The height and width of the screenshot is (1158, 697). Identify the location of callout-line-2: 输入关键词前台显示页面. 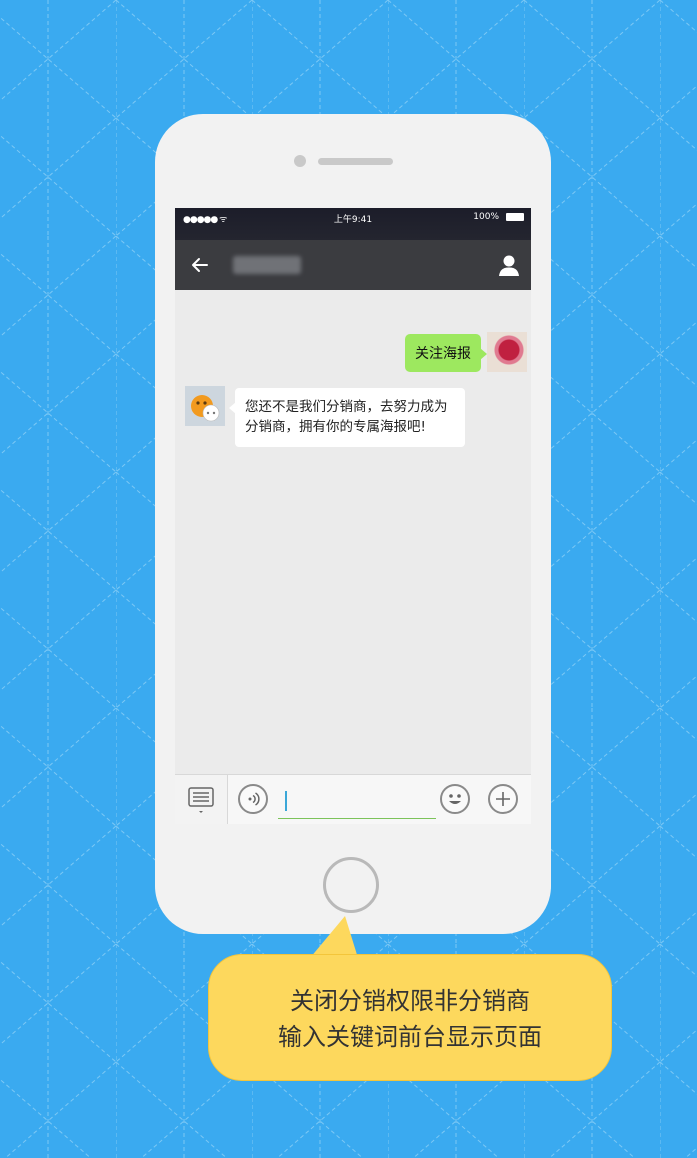
(410, 1037).